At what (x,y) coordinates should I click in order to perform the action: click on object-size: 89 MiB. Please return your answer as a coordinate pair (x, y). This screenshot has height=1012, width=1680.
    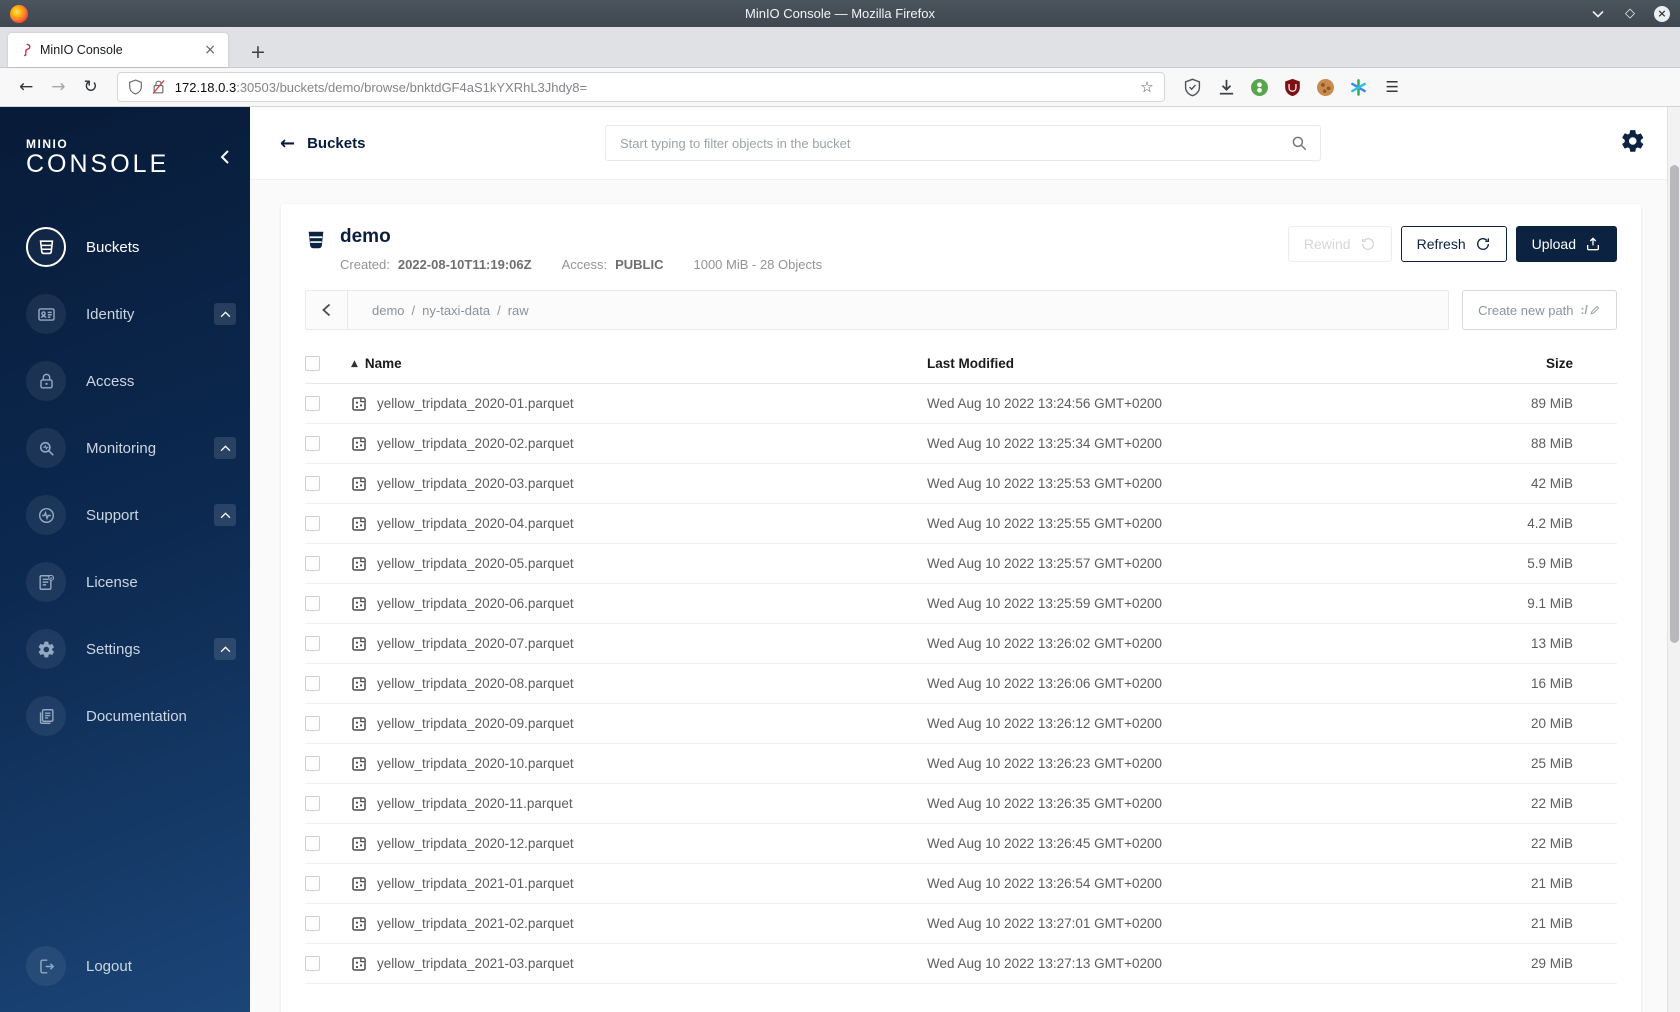
    Looking at the image, I should click on (1551, 403).